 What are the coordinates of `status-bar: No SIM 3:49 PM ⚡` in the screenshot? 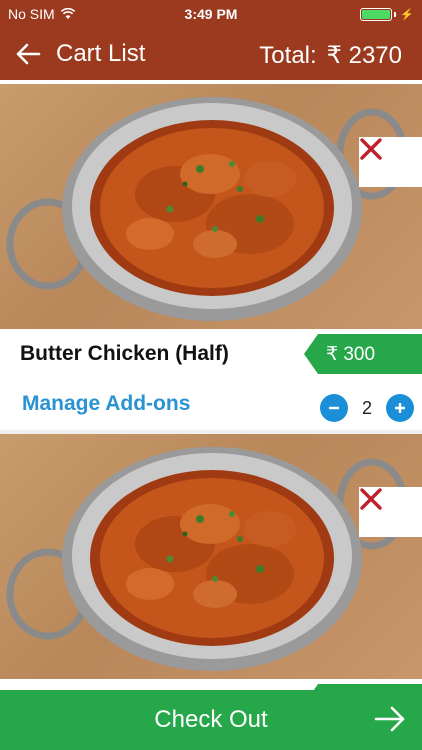 It's located at (211, 14).